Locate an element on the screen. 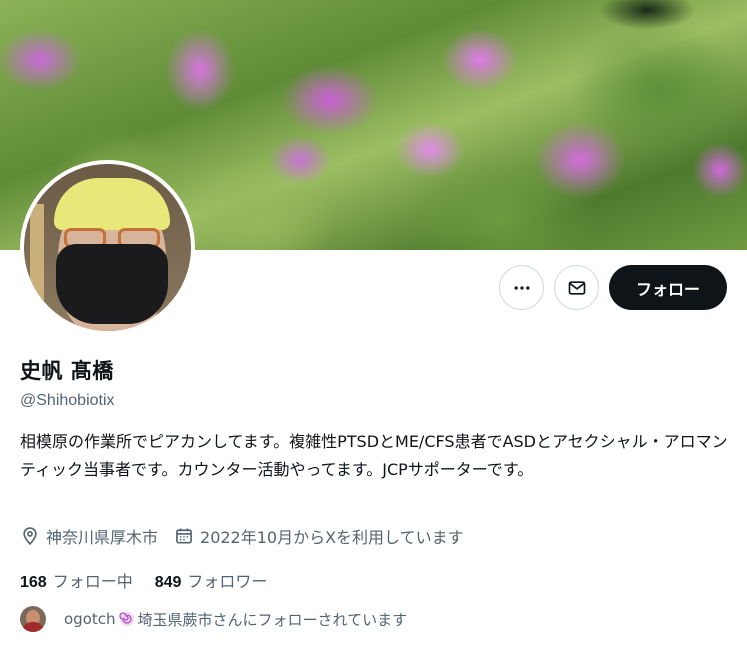 This screenshot has width=747, height=651. following-label: フォロー中 is located at coordinates (92, 581).